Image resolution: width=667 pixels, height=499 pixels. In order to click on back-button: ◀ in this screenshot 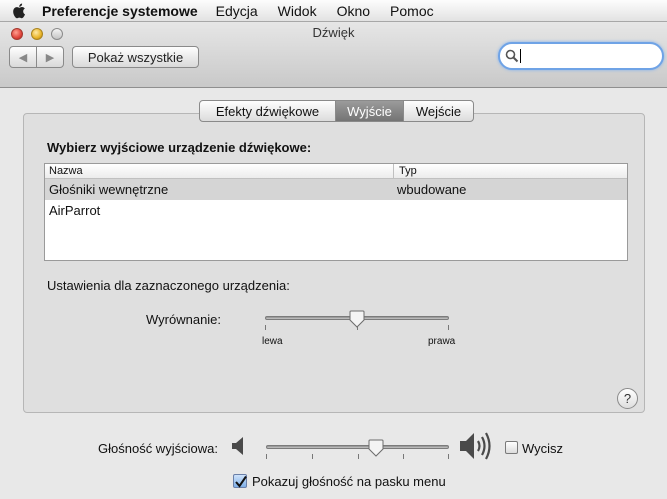, I will do `click(23, 57)`.